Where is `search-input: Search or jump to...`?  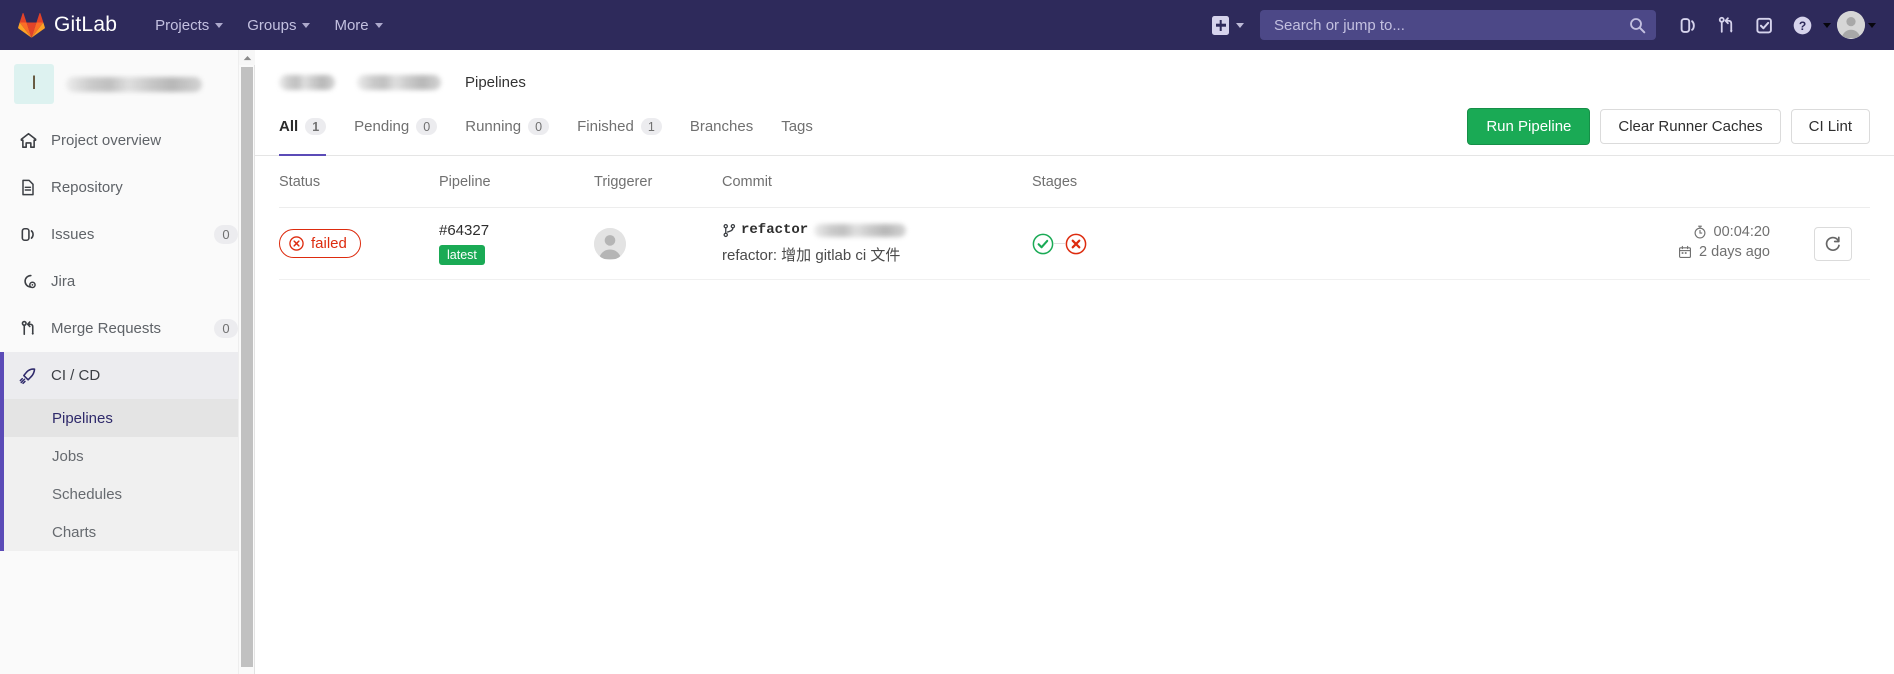 search-input: Search or jump to... is located at coordinates (1458, 25).